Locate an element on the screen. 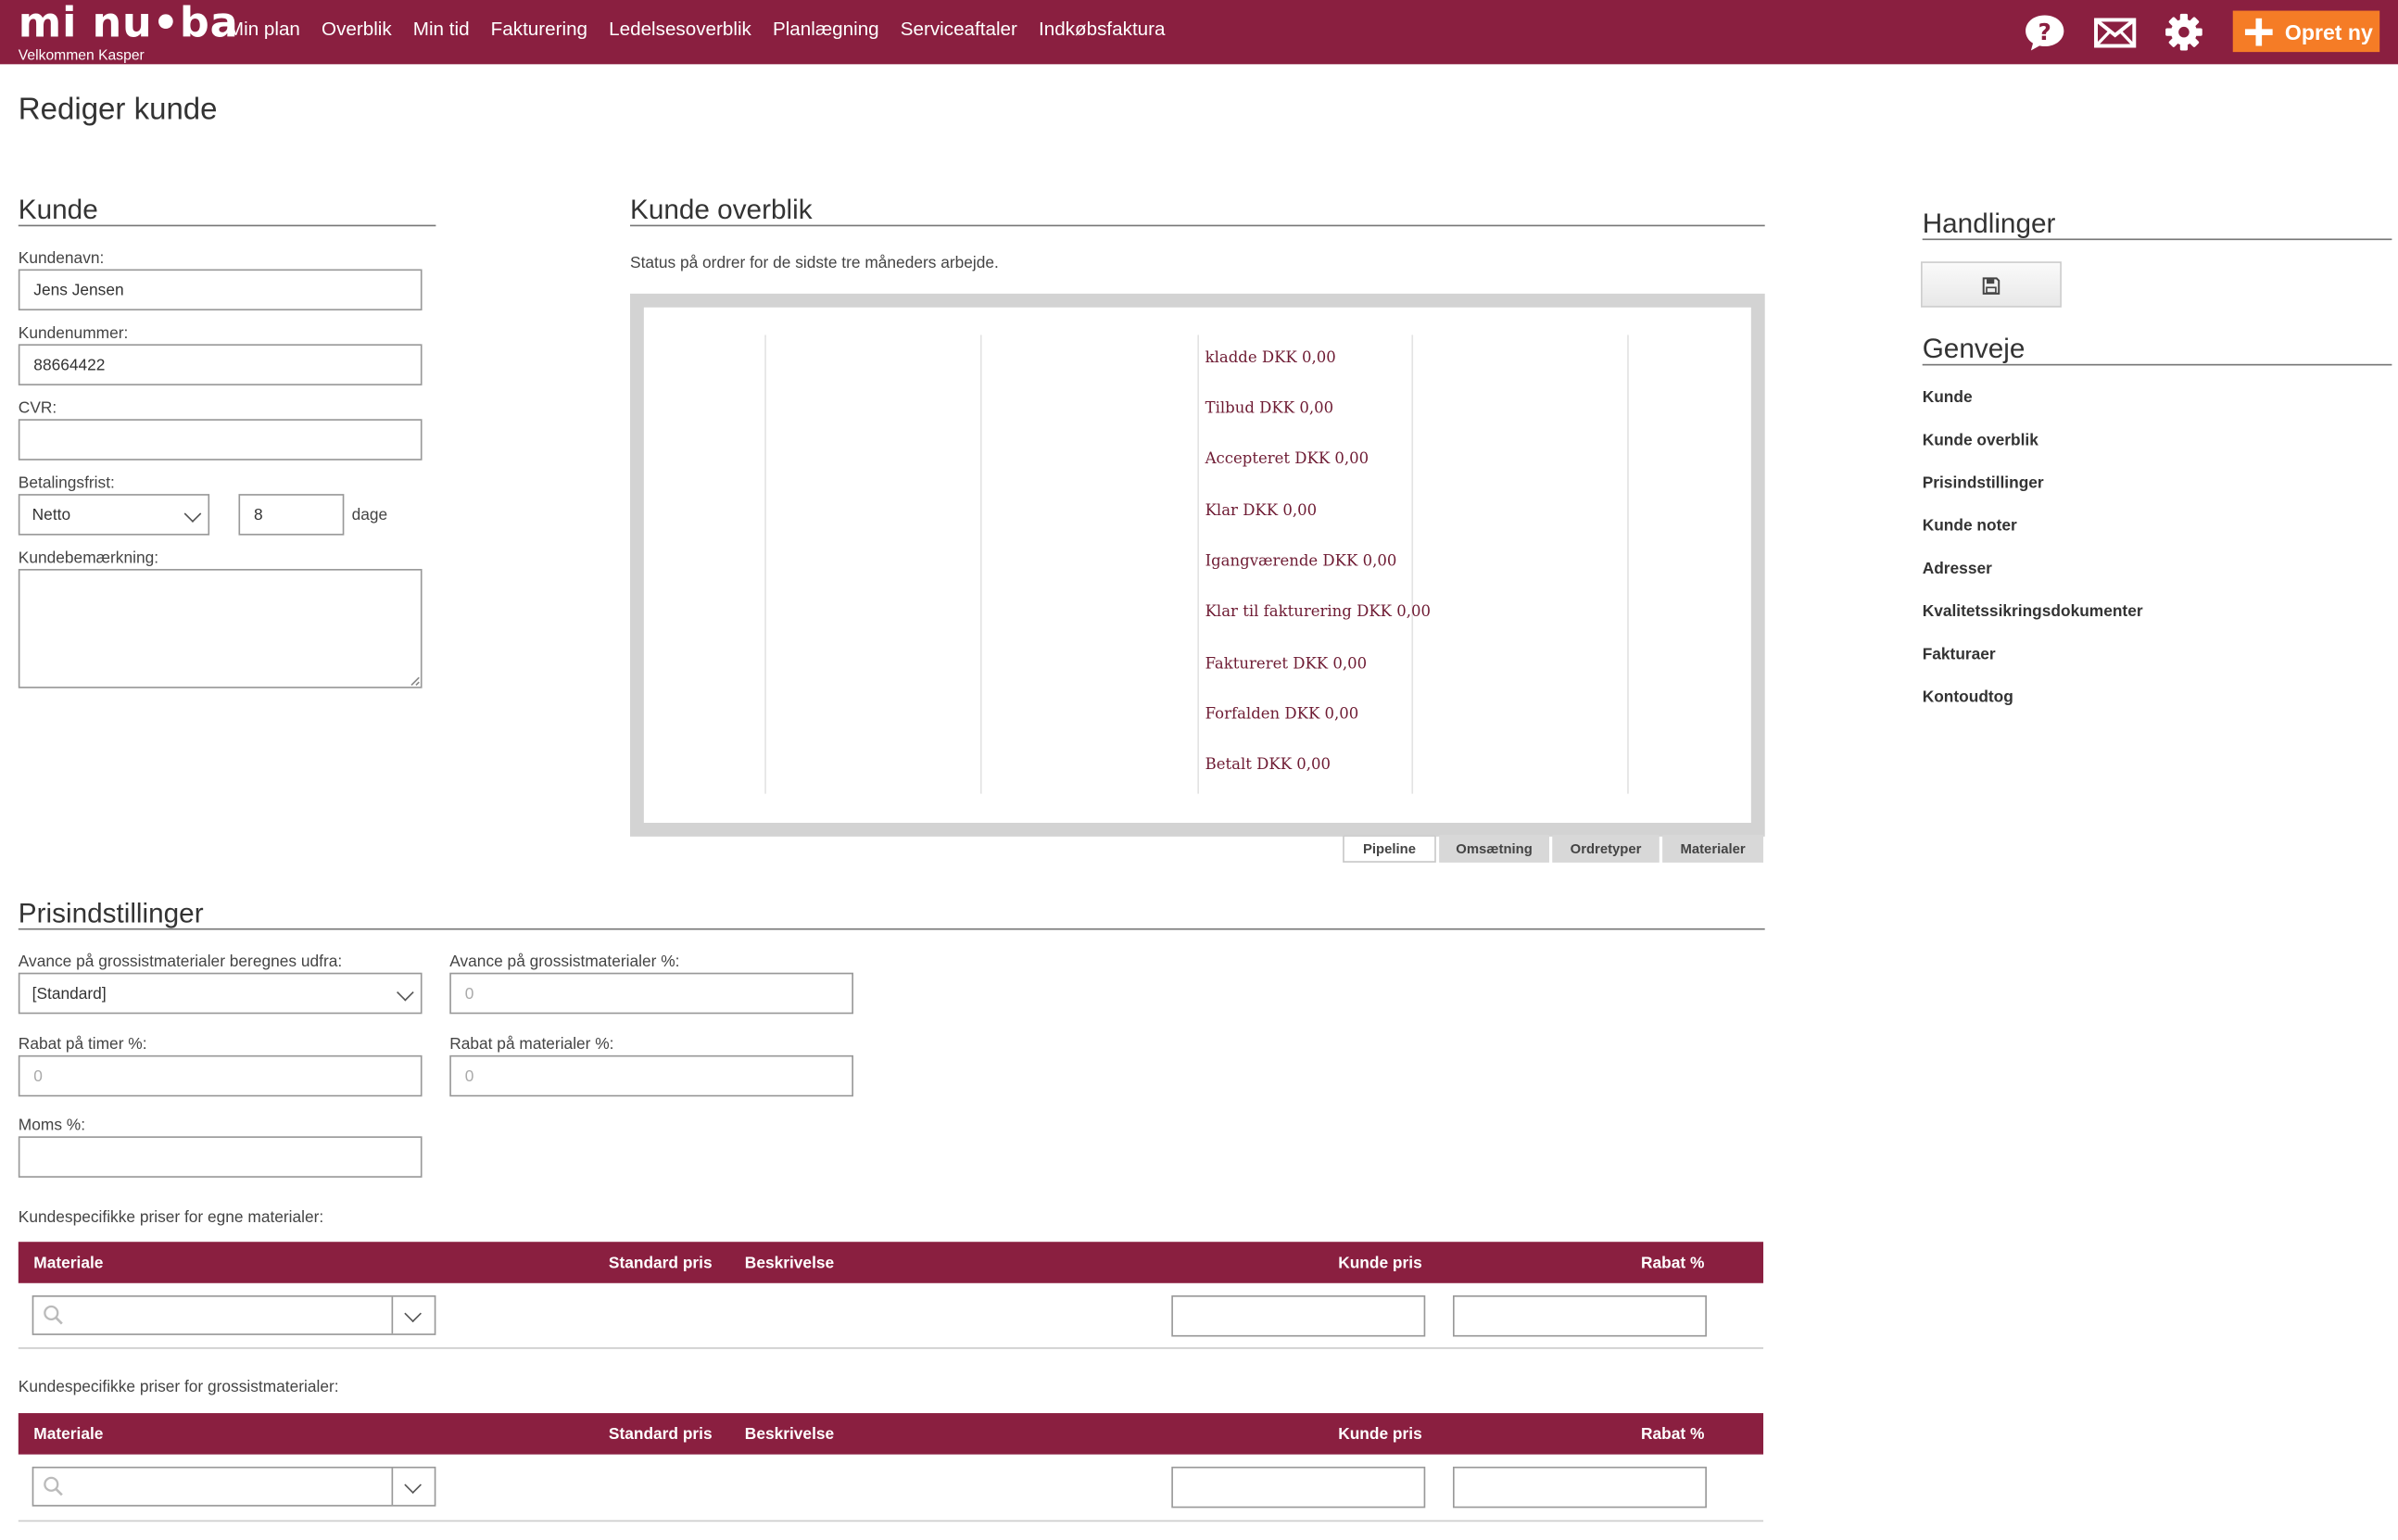  shortcut-kontoudtog: Kontoudtog is located at coordinates (1968, 698).